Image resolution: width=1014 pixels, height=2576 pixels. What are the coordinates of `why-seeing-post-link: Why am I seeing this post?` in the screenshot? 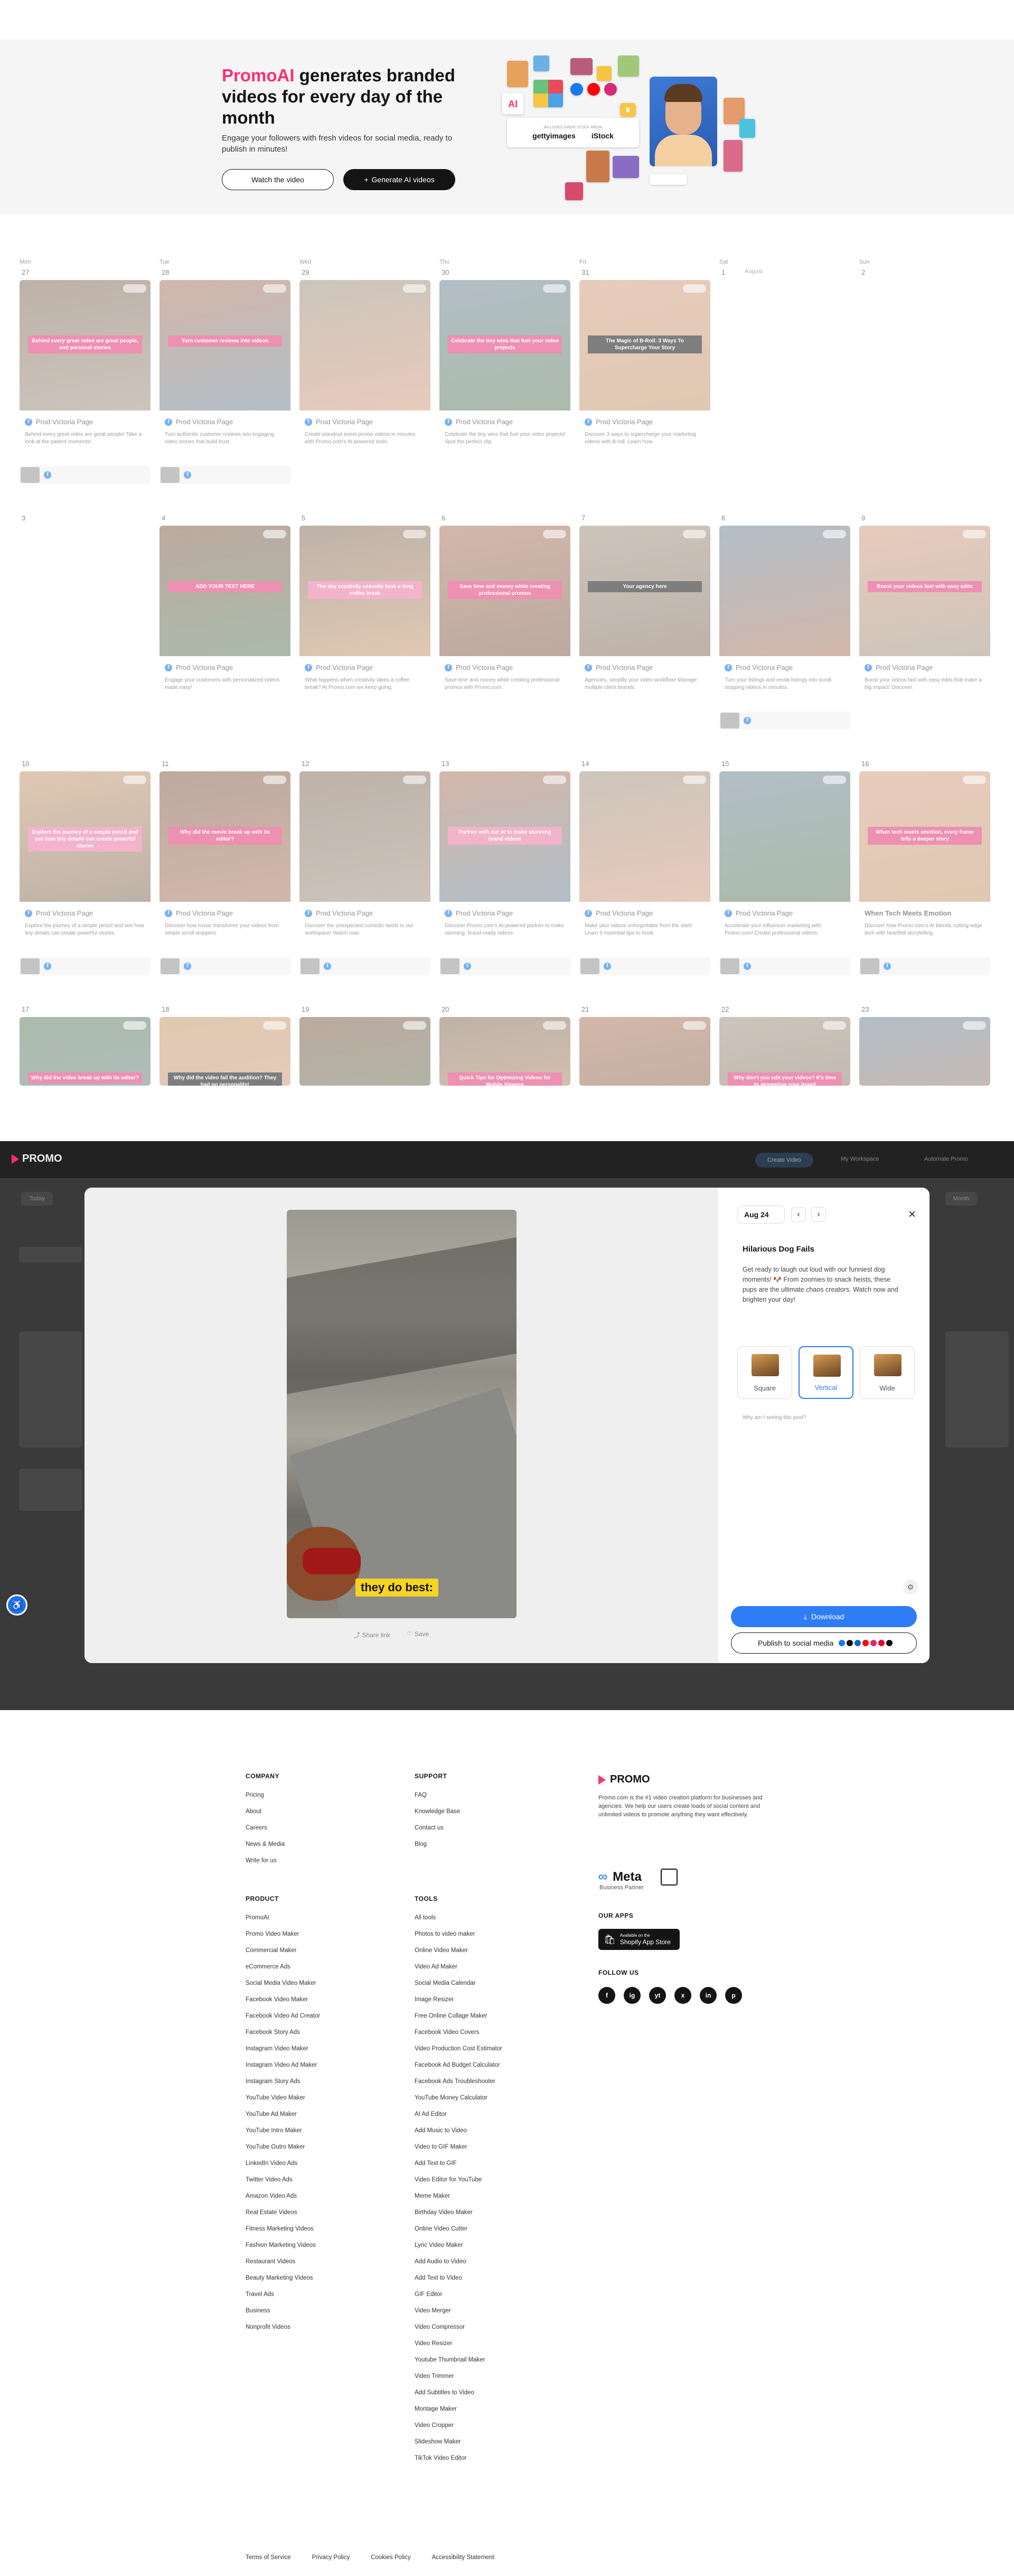 It's located at (774, 1418).